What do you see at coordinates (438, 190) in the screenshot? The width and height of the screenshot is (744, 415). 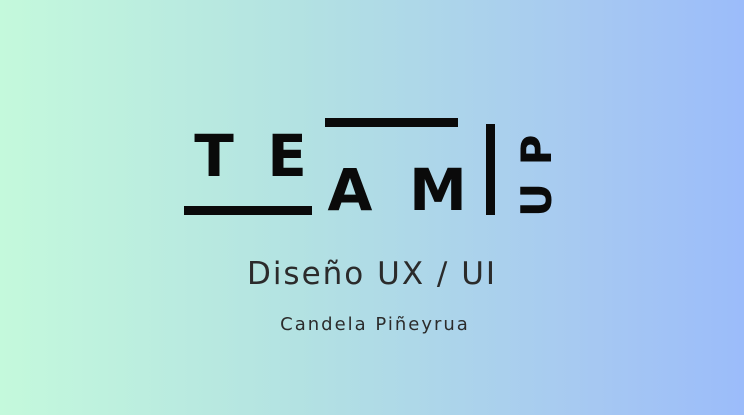 I see `logo-letter-m: M` at bounding box center [438, 190].